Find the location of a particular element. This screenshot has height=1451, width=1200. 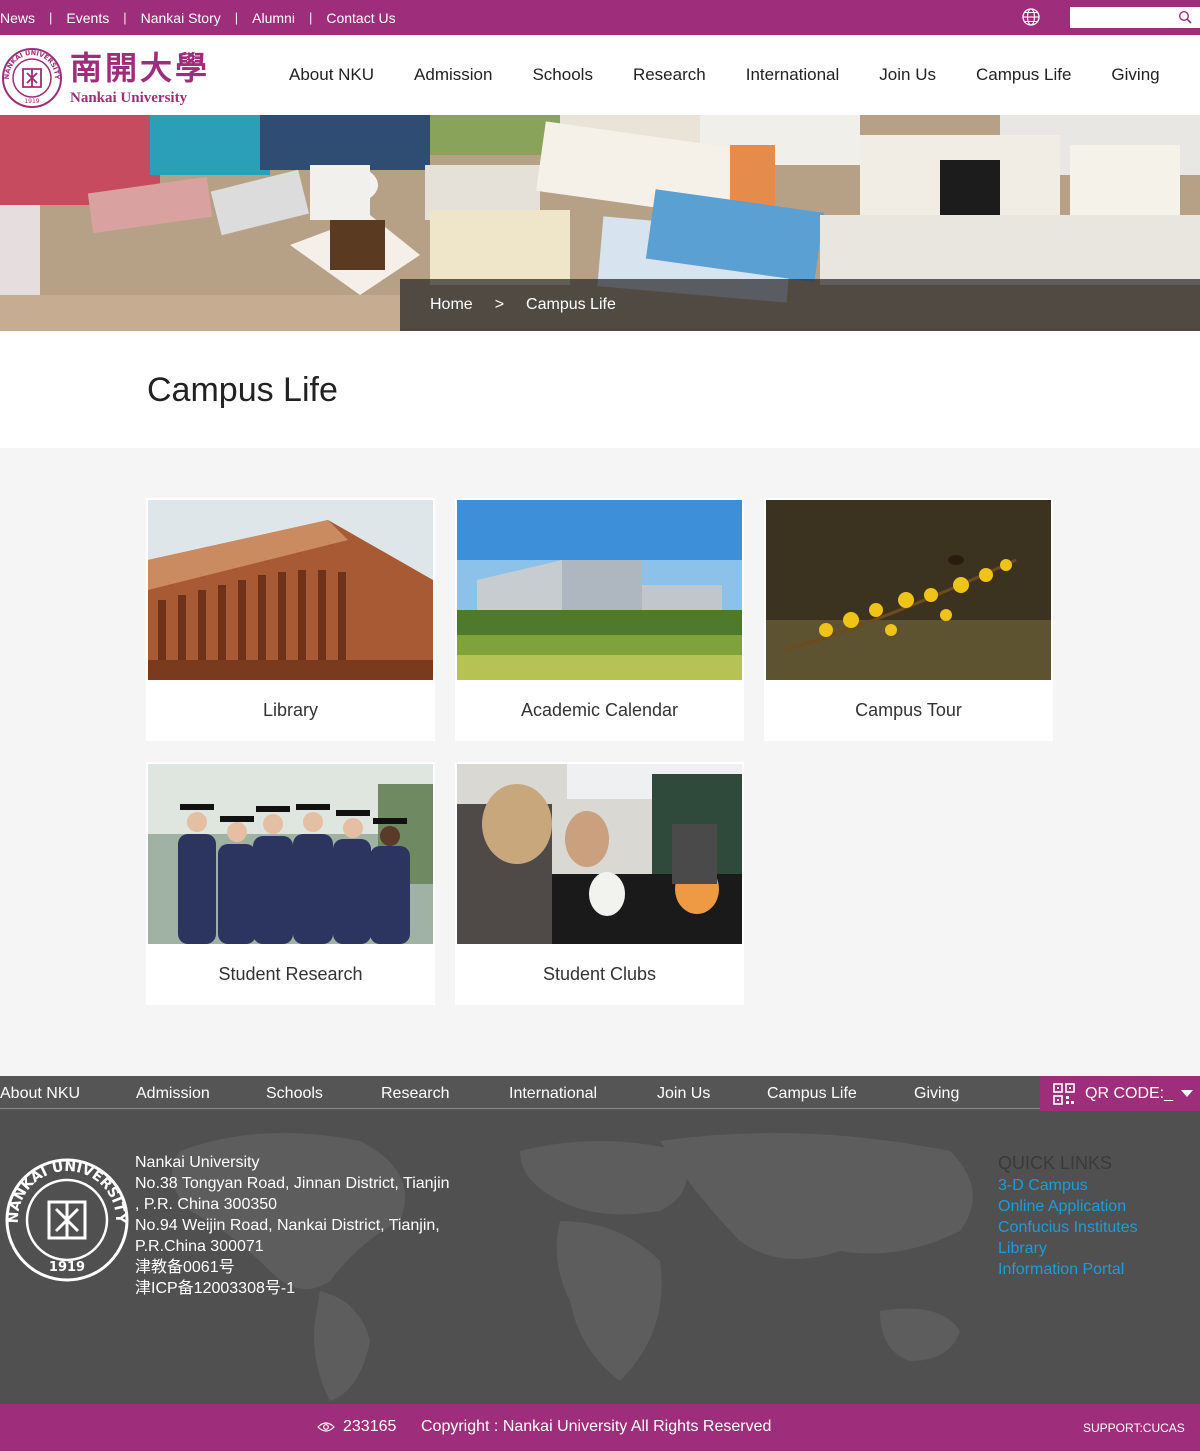

address-line: Nankai University is located at coordinates (197, 1162).